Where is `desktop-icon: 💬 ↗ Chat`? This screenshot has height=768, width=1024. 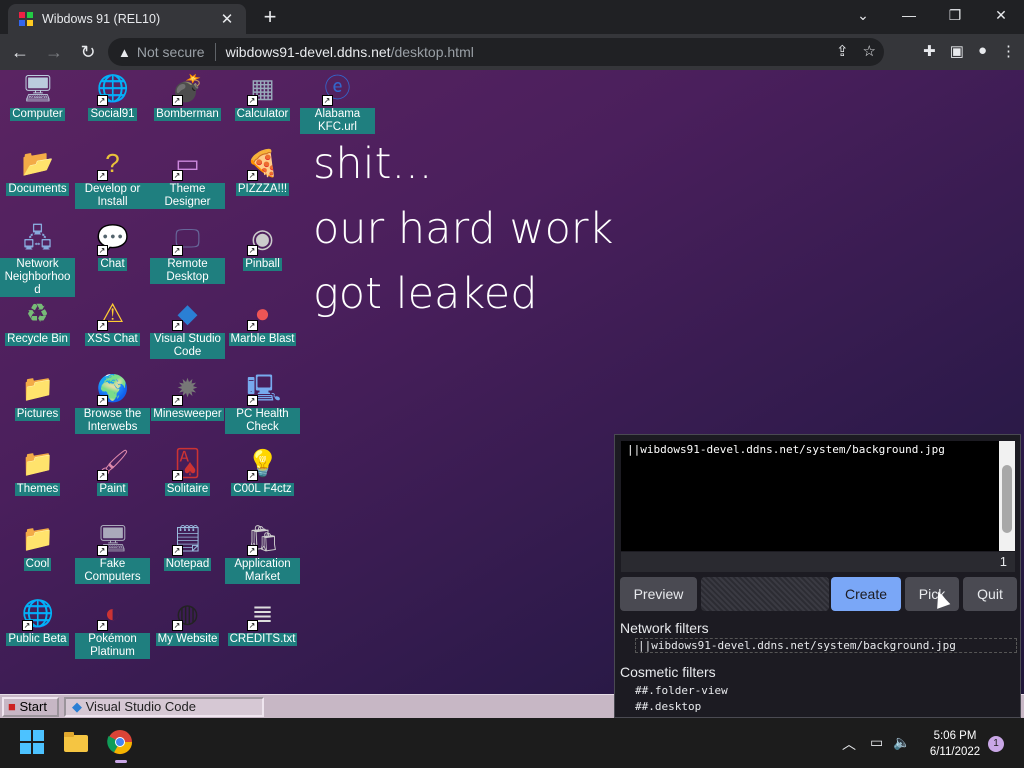 desktop-icon: 💬 ↗ Chat is located at coordinates (112, 246).